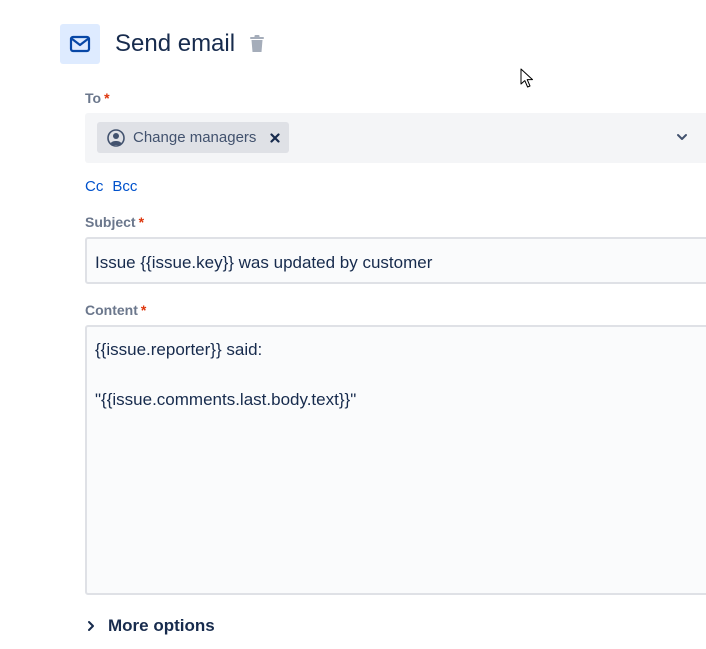 This screenshot has width=706, height=649. I want to click on cc-bcc-links: Cc Bcc, so click(111, 186).